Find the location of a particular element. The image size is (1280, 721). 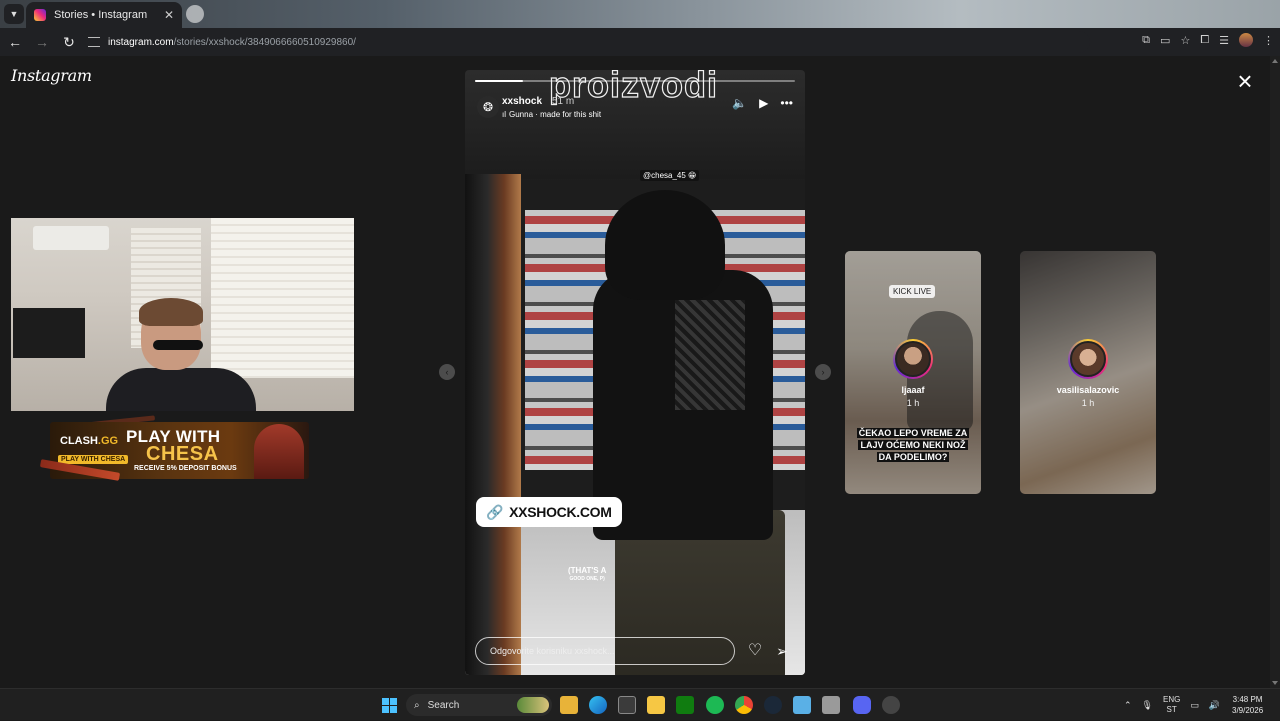

tab-search-button: ▼ is located at coordinates (14, 14).